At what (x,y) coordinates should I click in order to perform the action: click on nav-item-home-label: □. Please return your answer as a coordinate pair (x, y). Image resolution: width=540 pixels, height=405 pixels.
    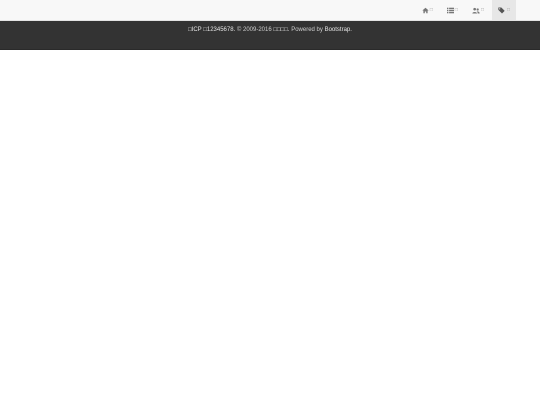
    Looking at the image, I should click on (431, 10).